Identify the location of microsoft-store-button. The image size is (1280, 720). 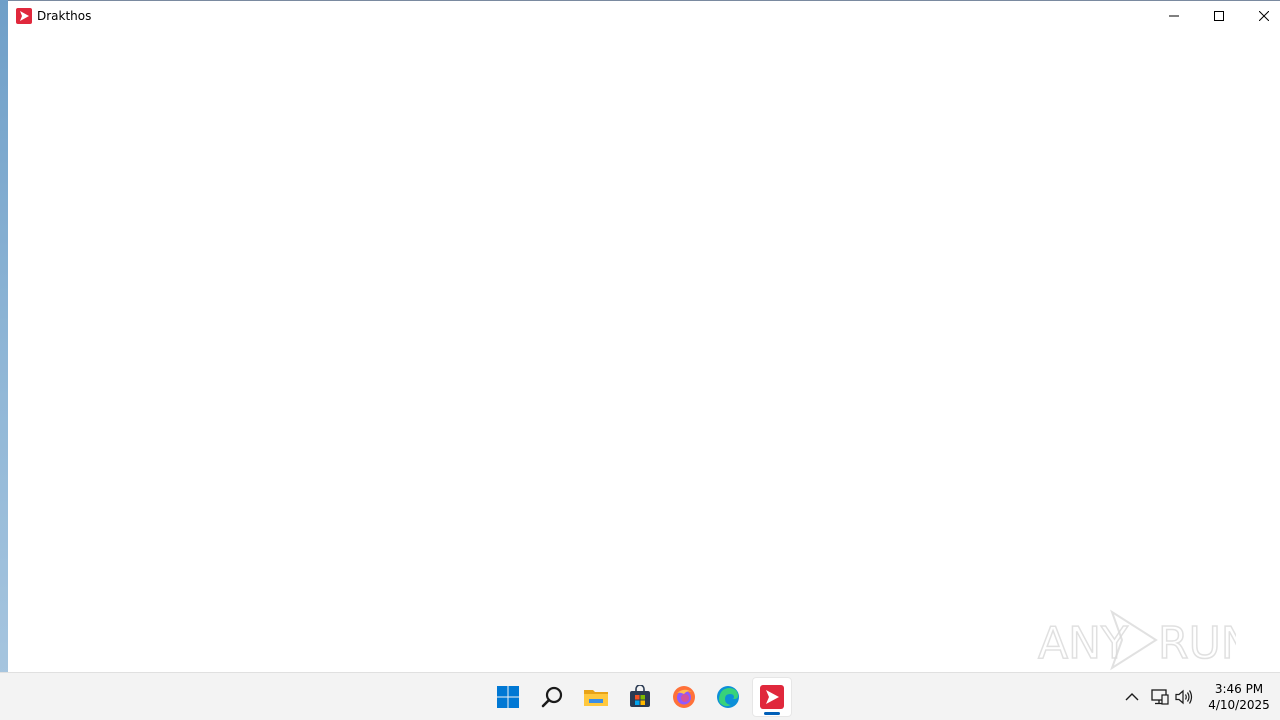
(640, 697).